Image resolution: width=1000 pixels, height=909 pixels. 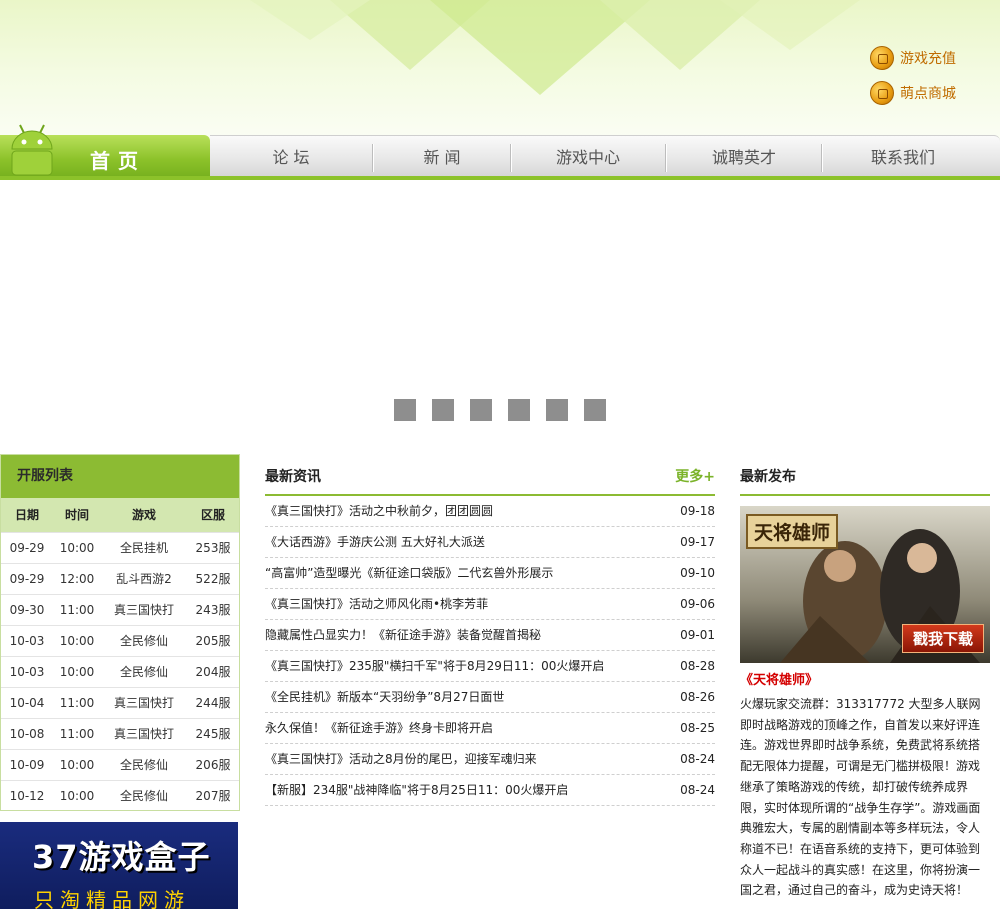 I want to click on row-date: 09-29, so click(x=27, y=579).